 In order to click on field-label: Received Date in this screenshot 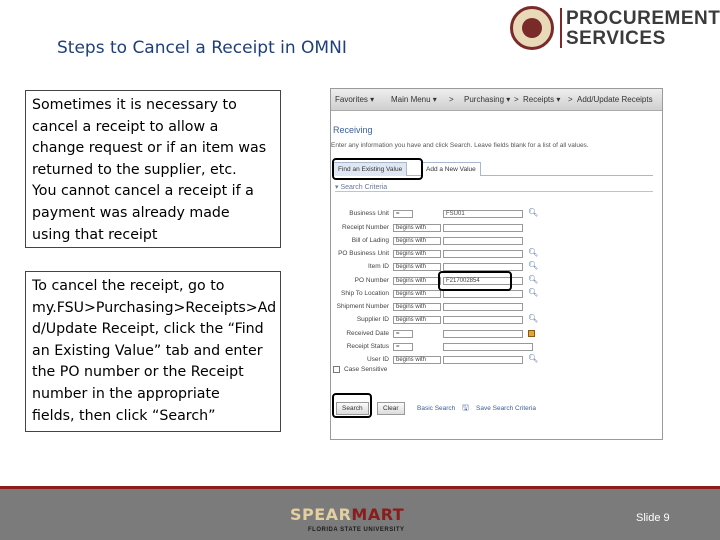, I will do `click(367, 333)`.